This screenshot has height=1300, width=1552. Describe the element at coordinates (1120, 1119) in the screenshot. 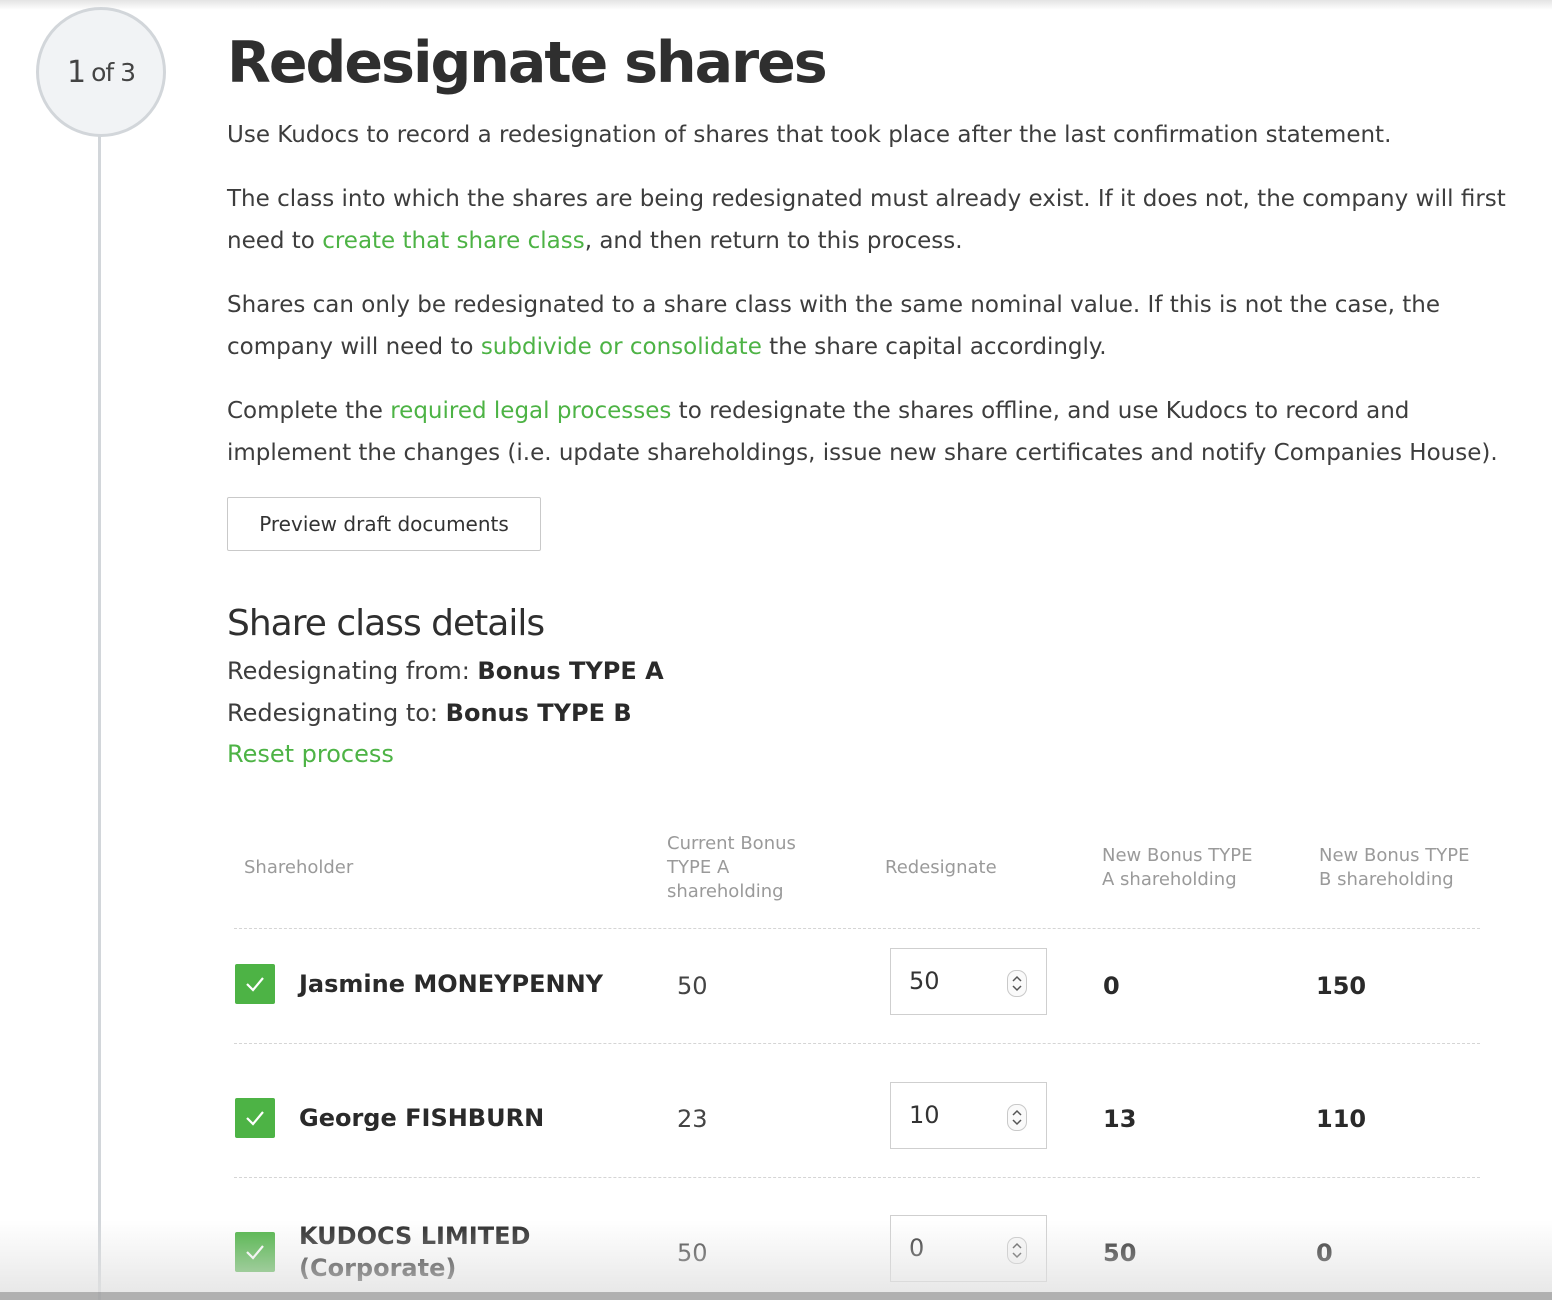

I see `new-a-shareholding: 13` at that location.